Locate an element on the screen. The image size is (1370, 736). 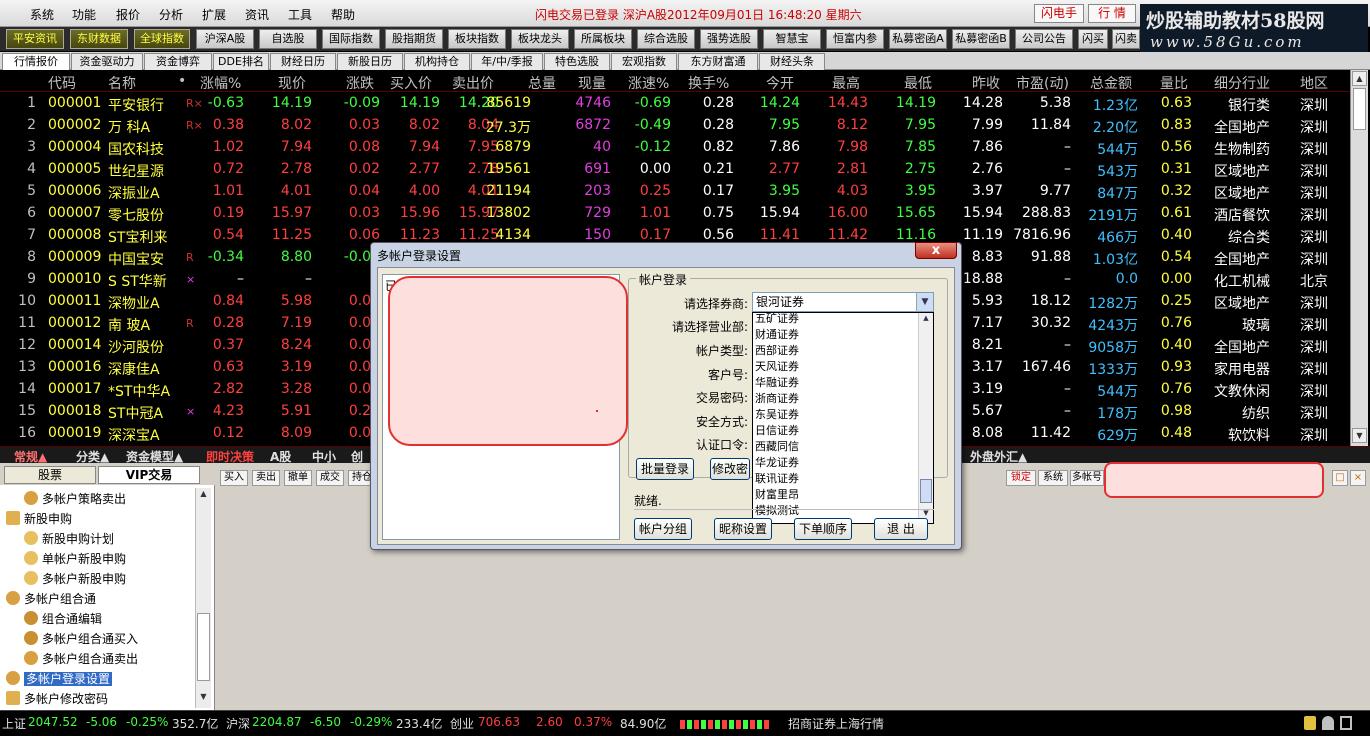
tree-combo-buy: 多帐户组合通买入 is located at coordinates (81, 638).